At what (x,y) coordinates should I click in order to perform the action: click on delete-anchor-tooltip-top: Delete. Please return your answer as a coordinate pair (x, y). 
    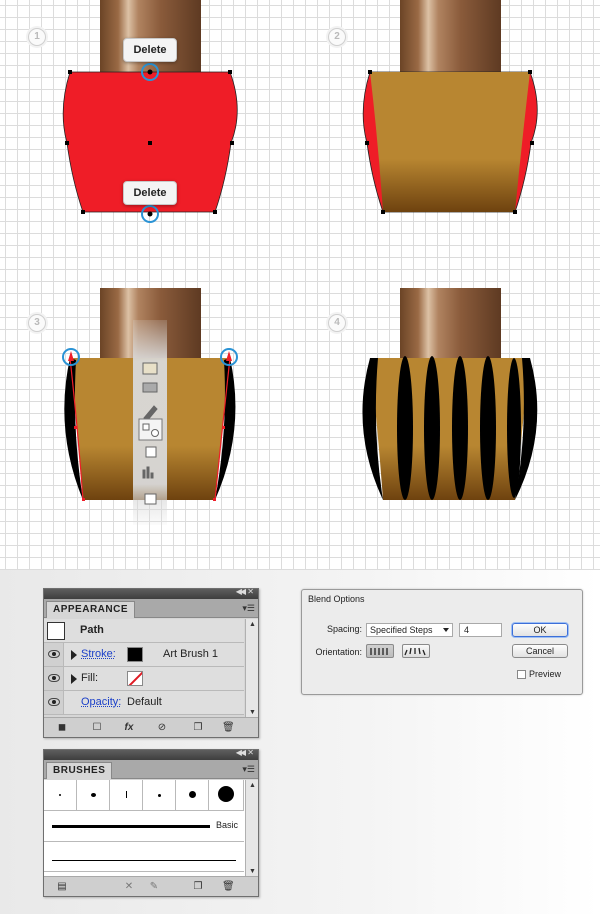
    Looking at the image, I should click on (150, 50).